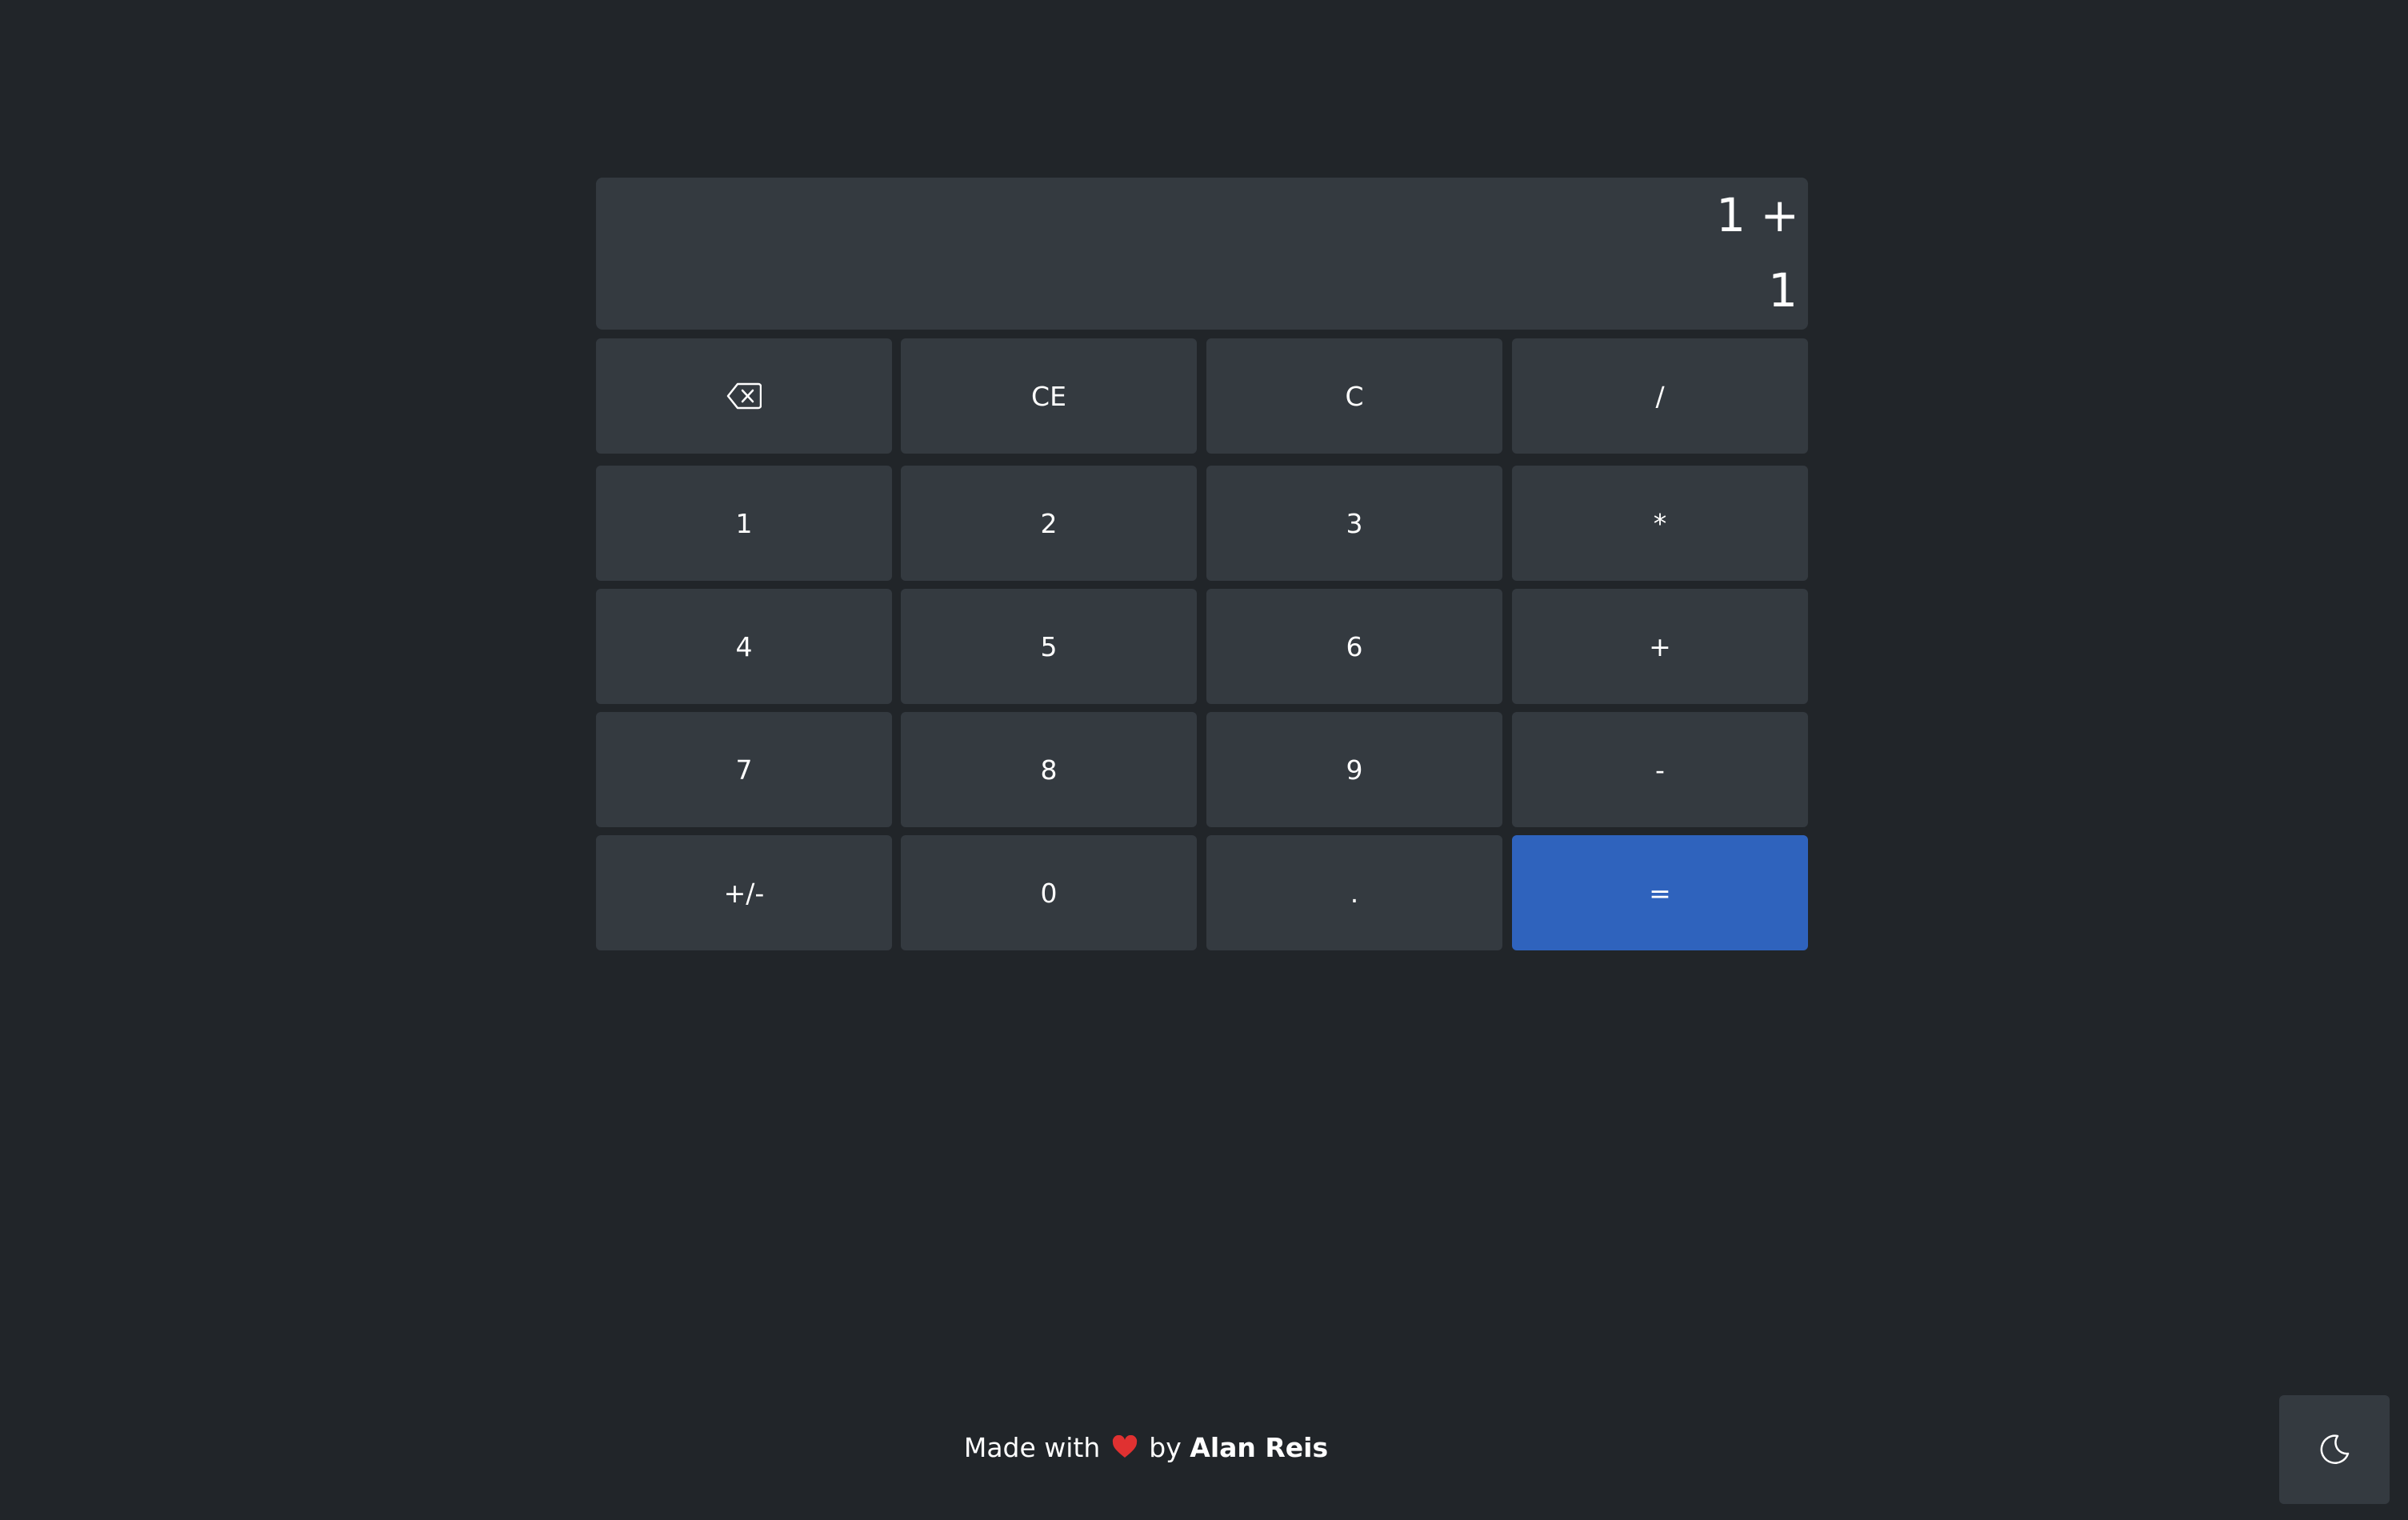  Describe the element at coordinates (744, 646) in the screenshot. I see `digit-4-button: 4` at that location.